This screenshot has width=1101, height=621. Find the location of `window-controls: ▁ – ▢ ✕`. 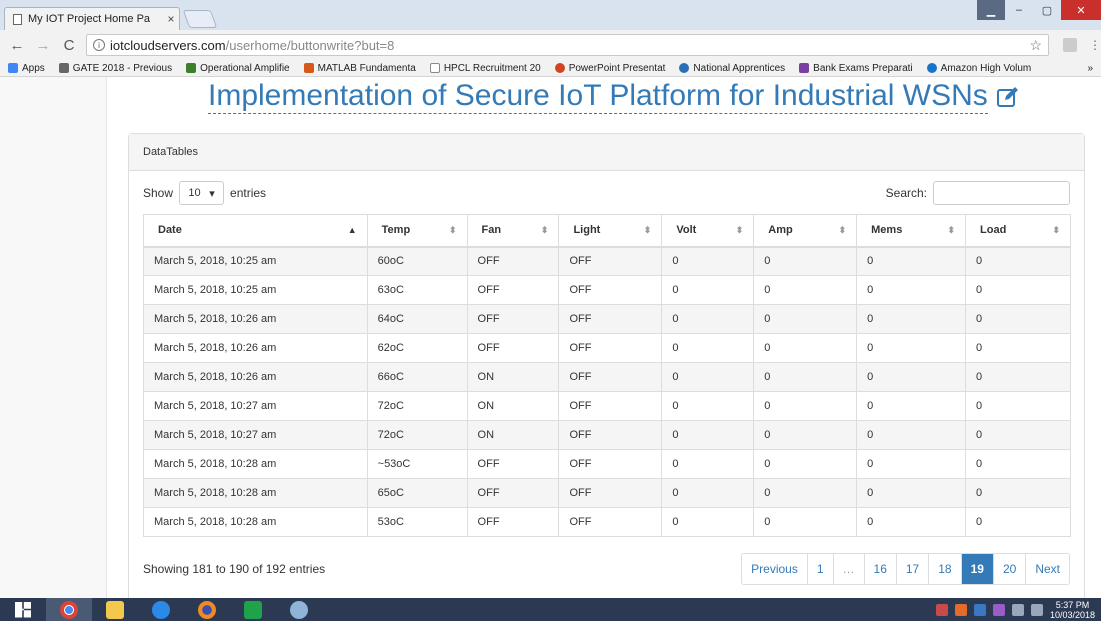

window-controls: ▁ – ▢ ✕ is located at coordinates (1039, 10).